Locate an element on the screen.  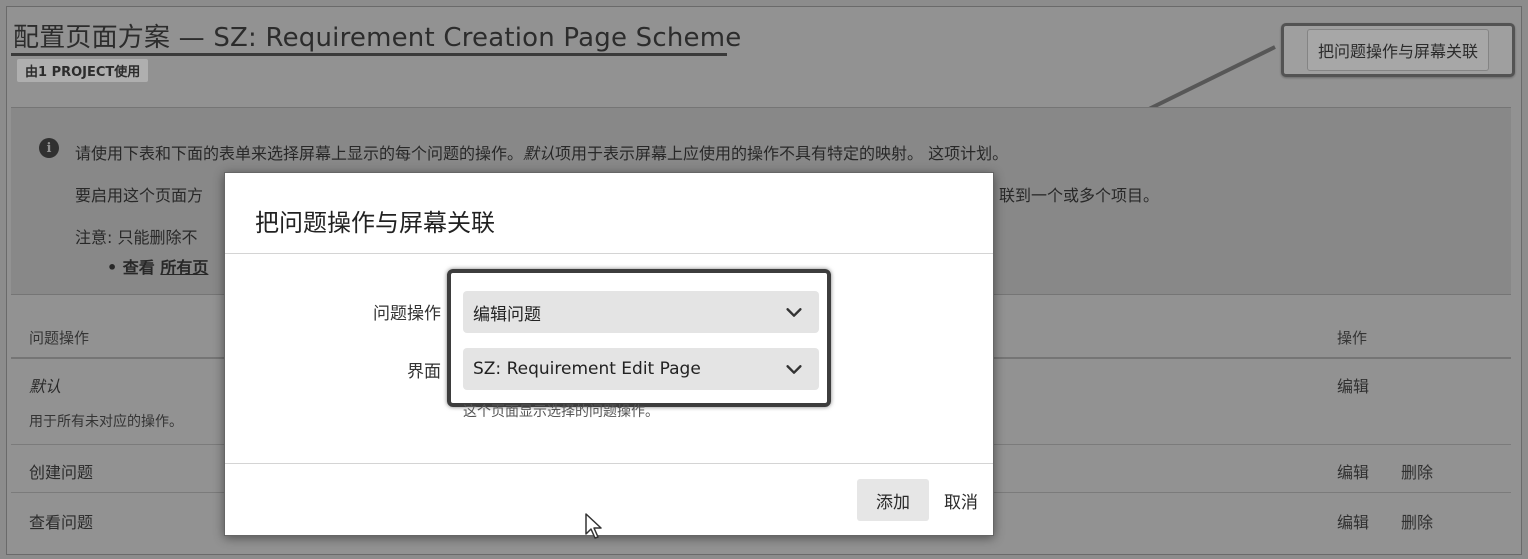
mouse-pointer-icon is located at coordinates (593, 526).